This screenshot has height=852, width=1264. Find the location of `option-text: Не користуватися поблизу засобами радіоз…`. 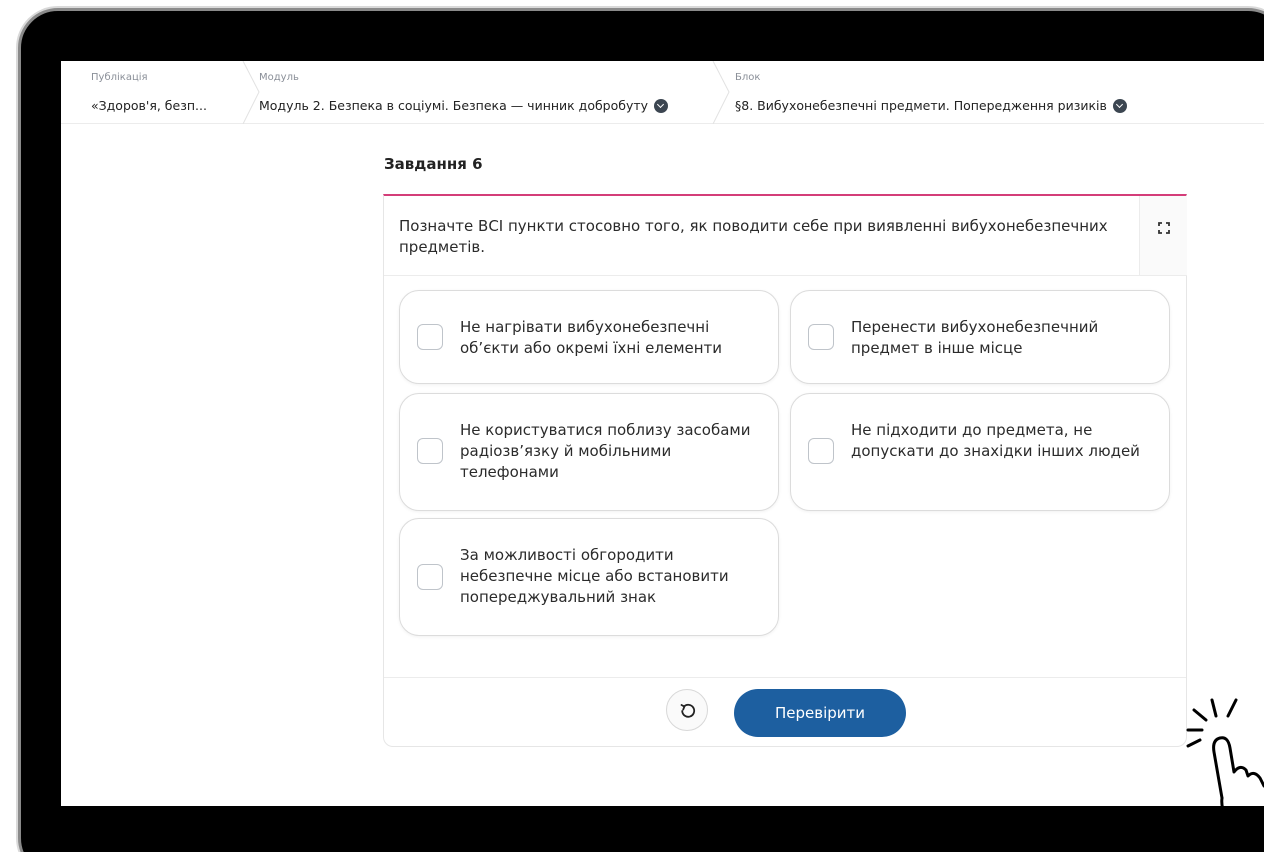

option-text: Не користуватися поблизу засобами радіоз… is located at coordinates (605, 451).